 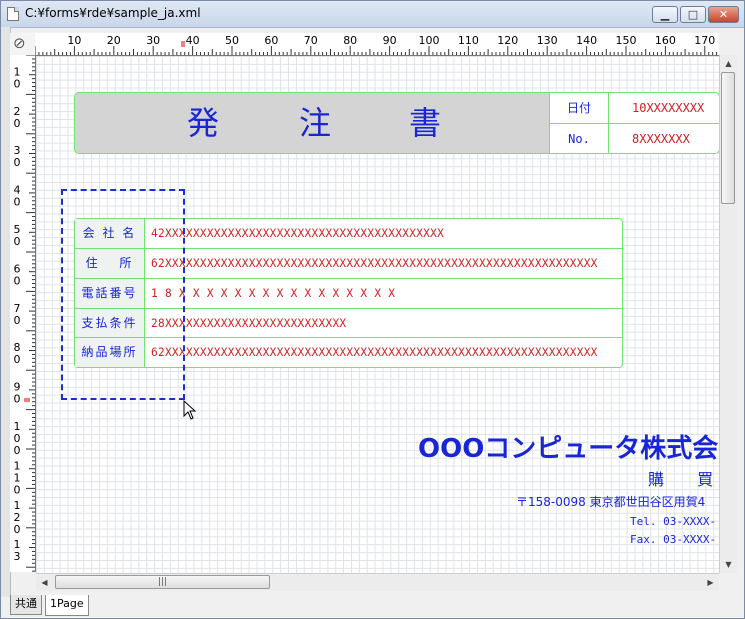 I want to click on selection-rectangle, so click(x=123, y=294).